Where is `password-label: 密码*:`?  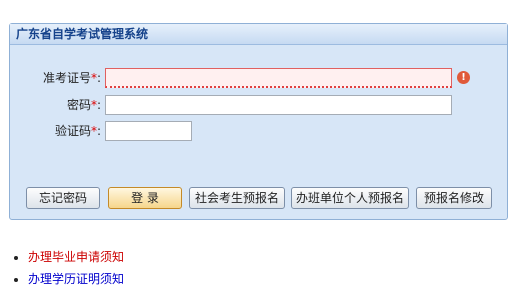
password-label: 密码*: is located at coordinates (83, 105).